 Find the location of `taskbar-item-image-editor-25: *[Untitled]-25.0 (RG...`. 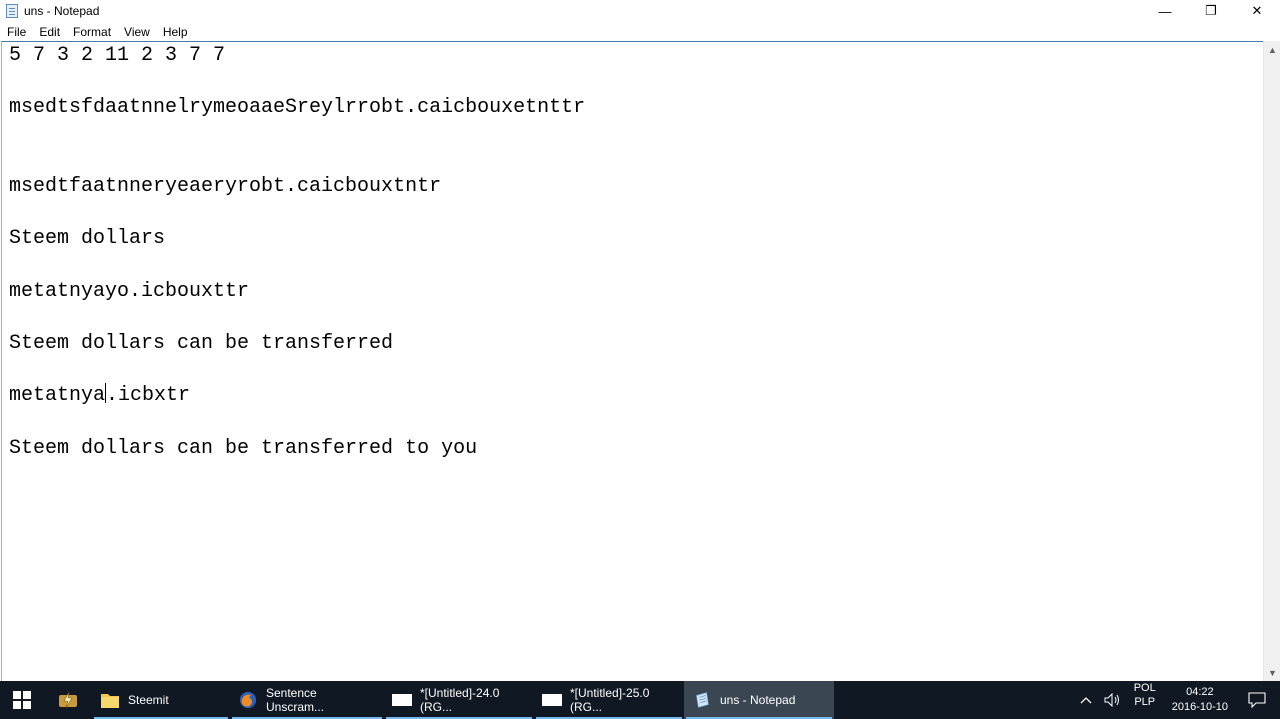

taskbar-item-image-editor-25: *[Untitled]-25.0 (RG... is located at coordinates (609, 700).